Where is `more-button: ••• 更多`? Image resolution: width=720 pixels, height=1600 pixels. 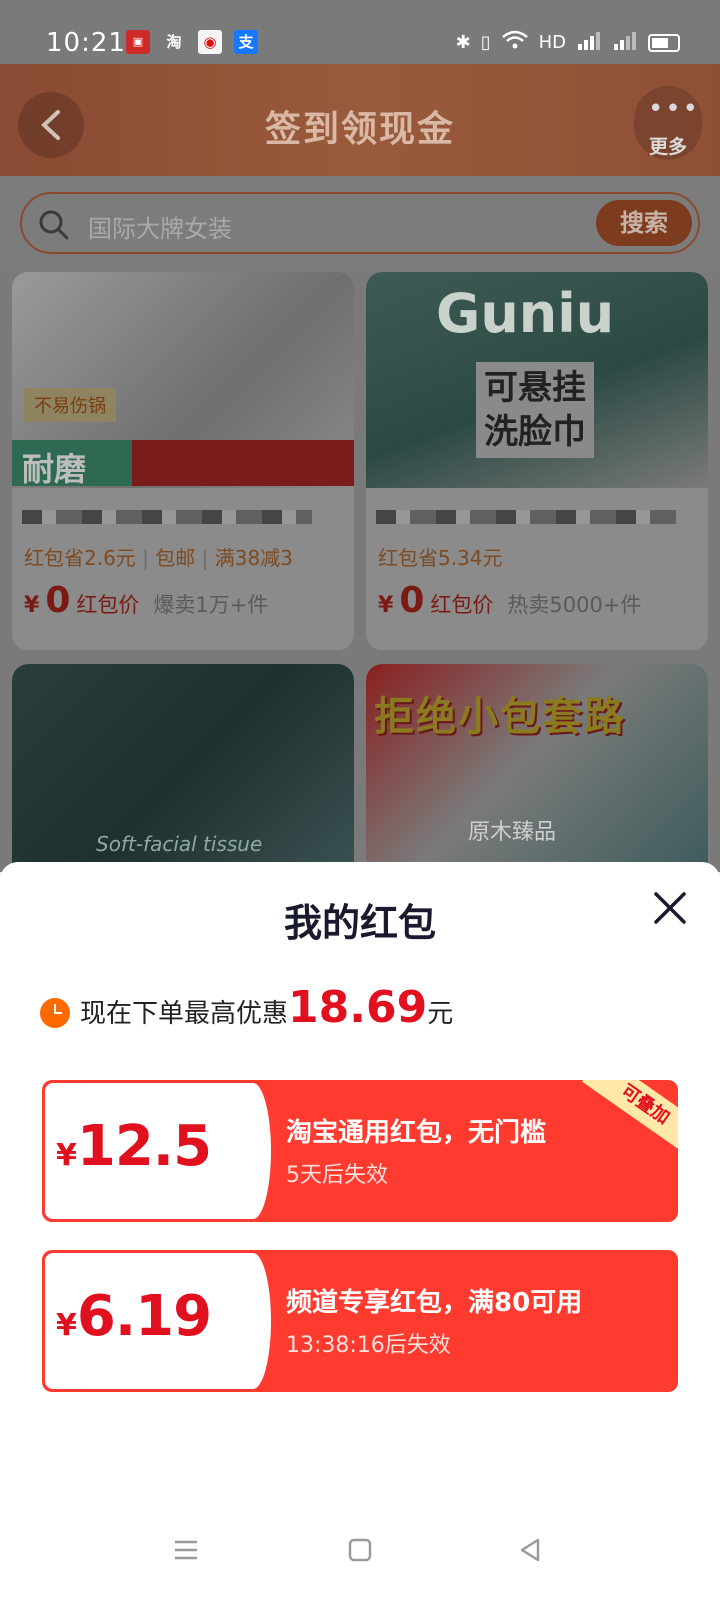
more-button: ••• 更多 is located at coordinates (668, 123).